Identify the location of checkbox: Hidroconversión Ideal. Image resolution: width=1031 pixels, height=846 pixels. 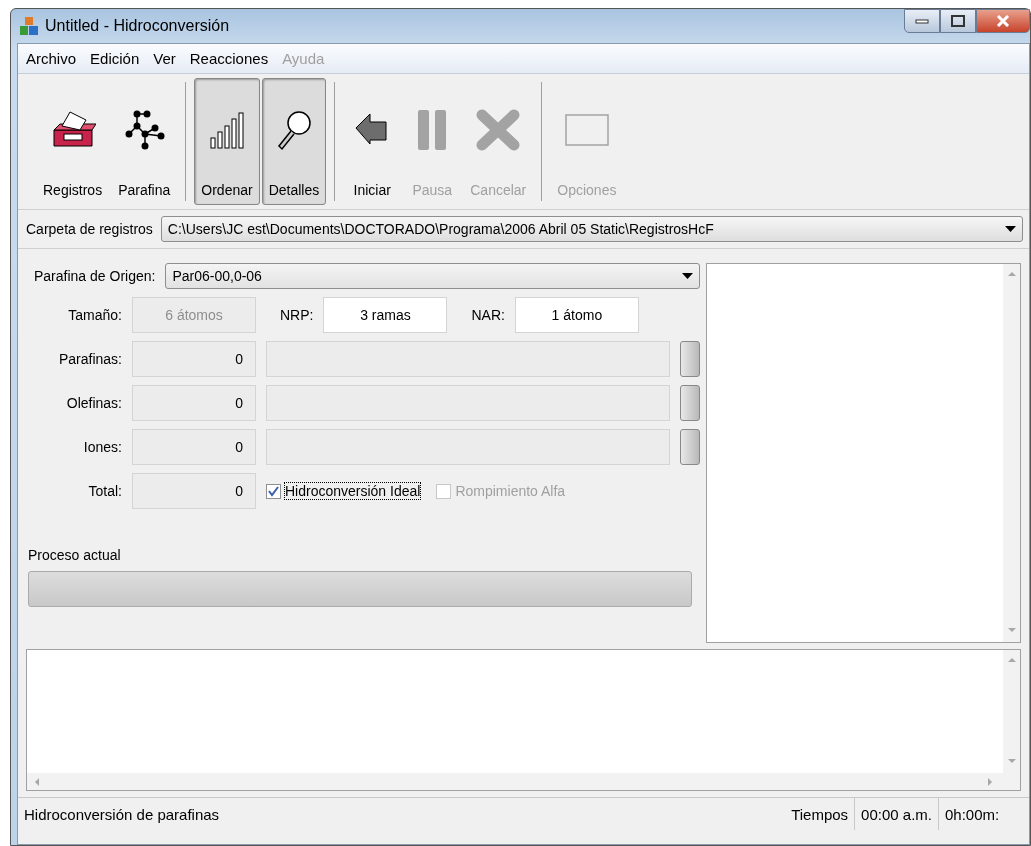
(343, 491).